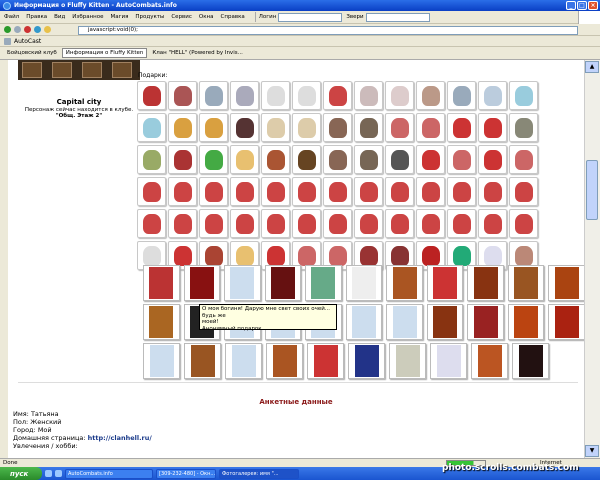  What do you see at coordinates (27, 29) in the screenshot?
I see `stop-icon` at bounding box center [27, 29].